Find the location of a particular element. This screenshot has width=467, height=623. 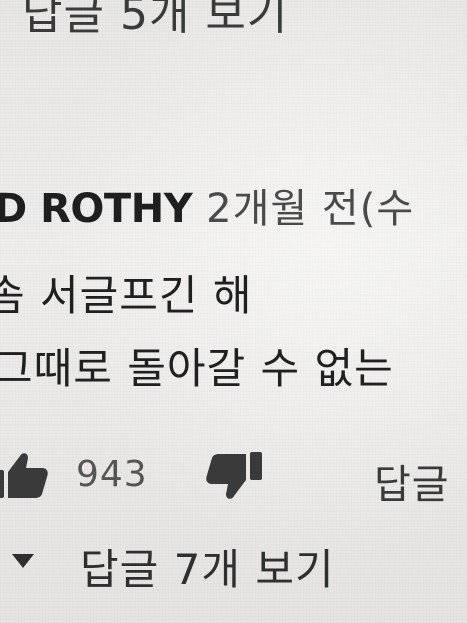

dislike-button is located at coordinates (234, 476).